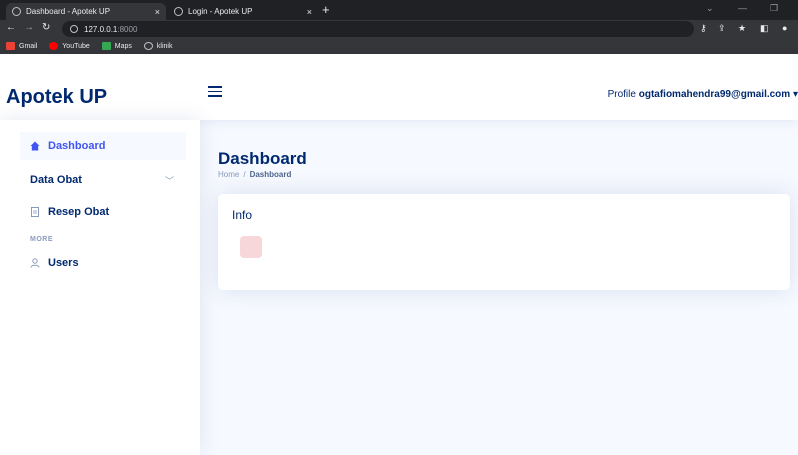 This screenshot has height=455, width=798. Describe the element at coordinates (764, 28) in the screenshot. I see `sidepanel-icon: ◧` at that location.